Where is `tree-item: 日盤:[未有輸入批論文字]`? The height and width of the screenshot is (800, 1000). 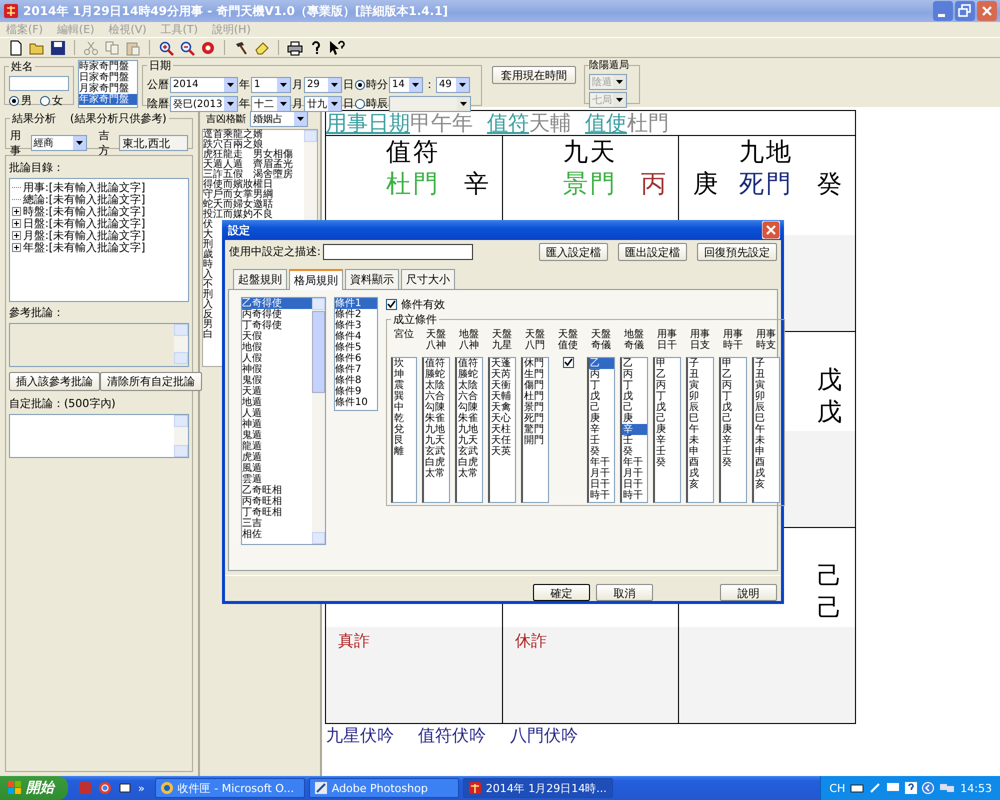
tree-item: 日盤:[未有輸入批論文字] is located at coordinates (84, 223).